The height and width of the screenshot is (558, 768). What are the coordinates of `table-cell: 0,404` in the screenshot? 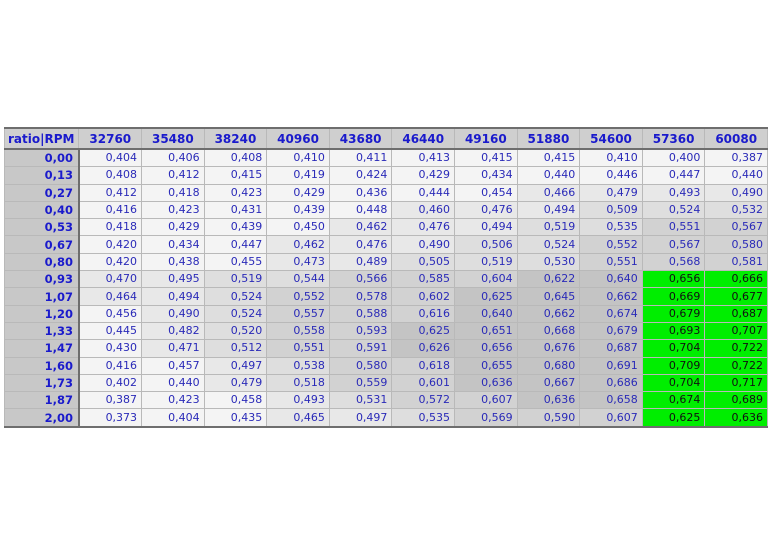 It's located at (110, 158).